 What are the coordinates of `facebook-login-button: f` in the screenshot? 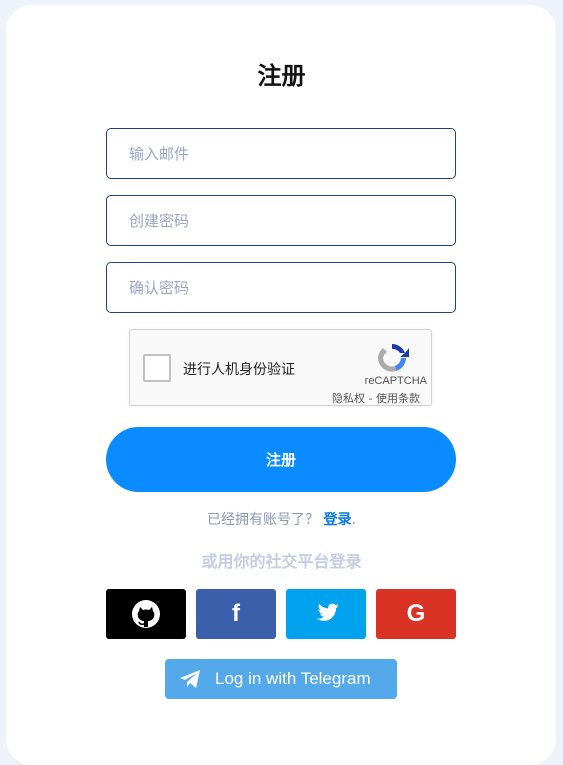 It's located at (236, 614).